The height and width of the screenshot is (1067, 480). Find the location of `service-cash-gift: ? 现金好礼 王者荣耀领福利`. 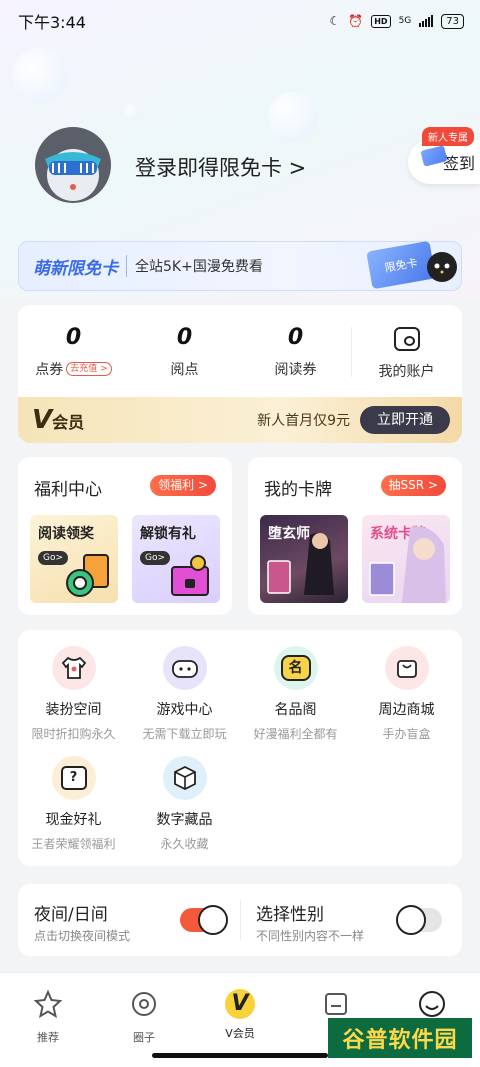

service-cash-gift: ? 现金好礼 王者荣耀领福利 is located at coordinates (73, 804).